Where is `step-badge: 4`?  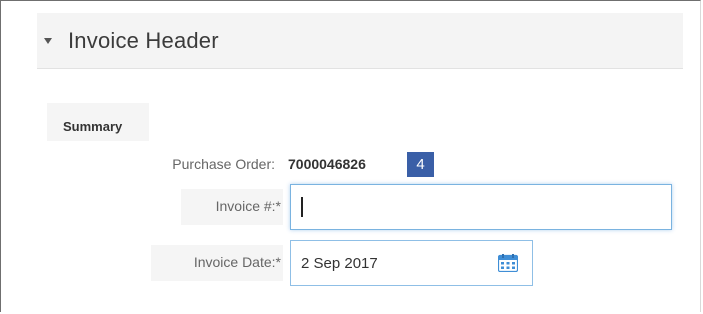
step-badge: 4 is located at coordinates (420, 164).